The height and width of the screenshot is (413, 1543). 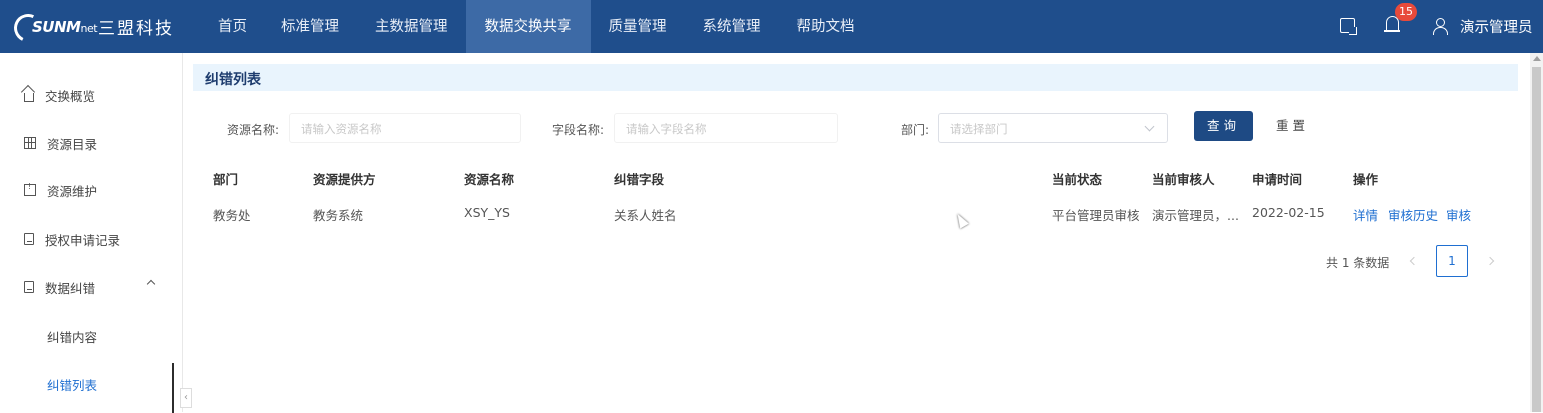 What do you see at coordinates (1365, 214) in the screenshot?
I see `detail-link: 详情` at bounding box center [1365, 214].